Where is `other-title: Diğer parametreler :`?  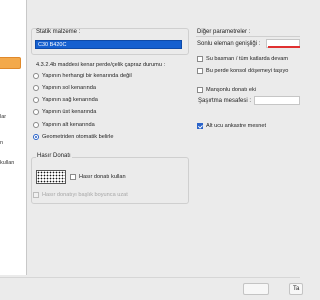
other-title: Diğer parametreler : is located at coordinates (224, 32).